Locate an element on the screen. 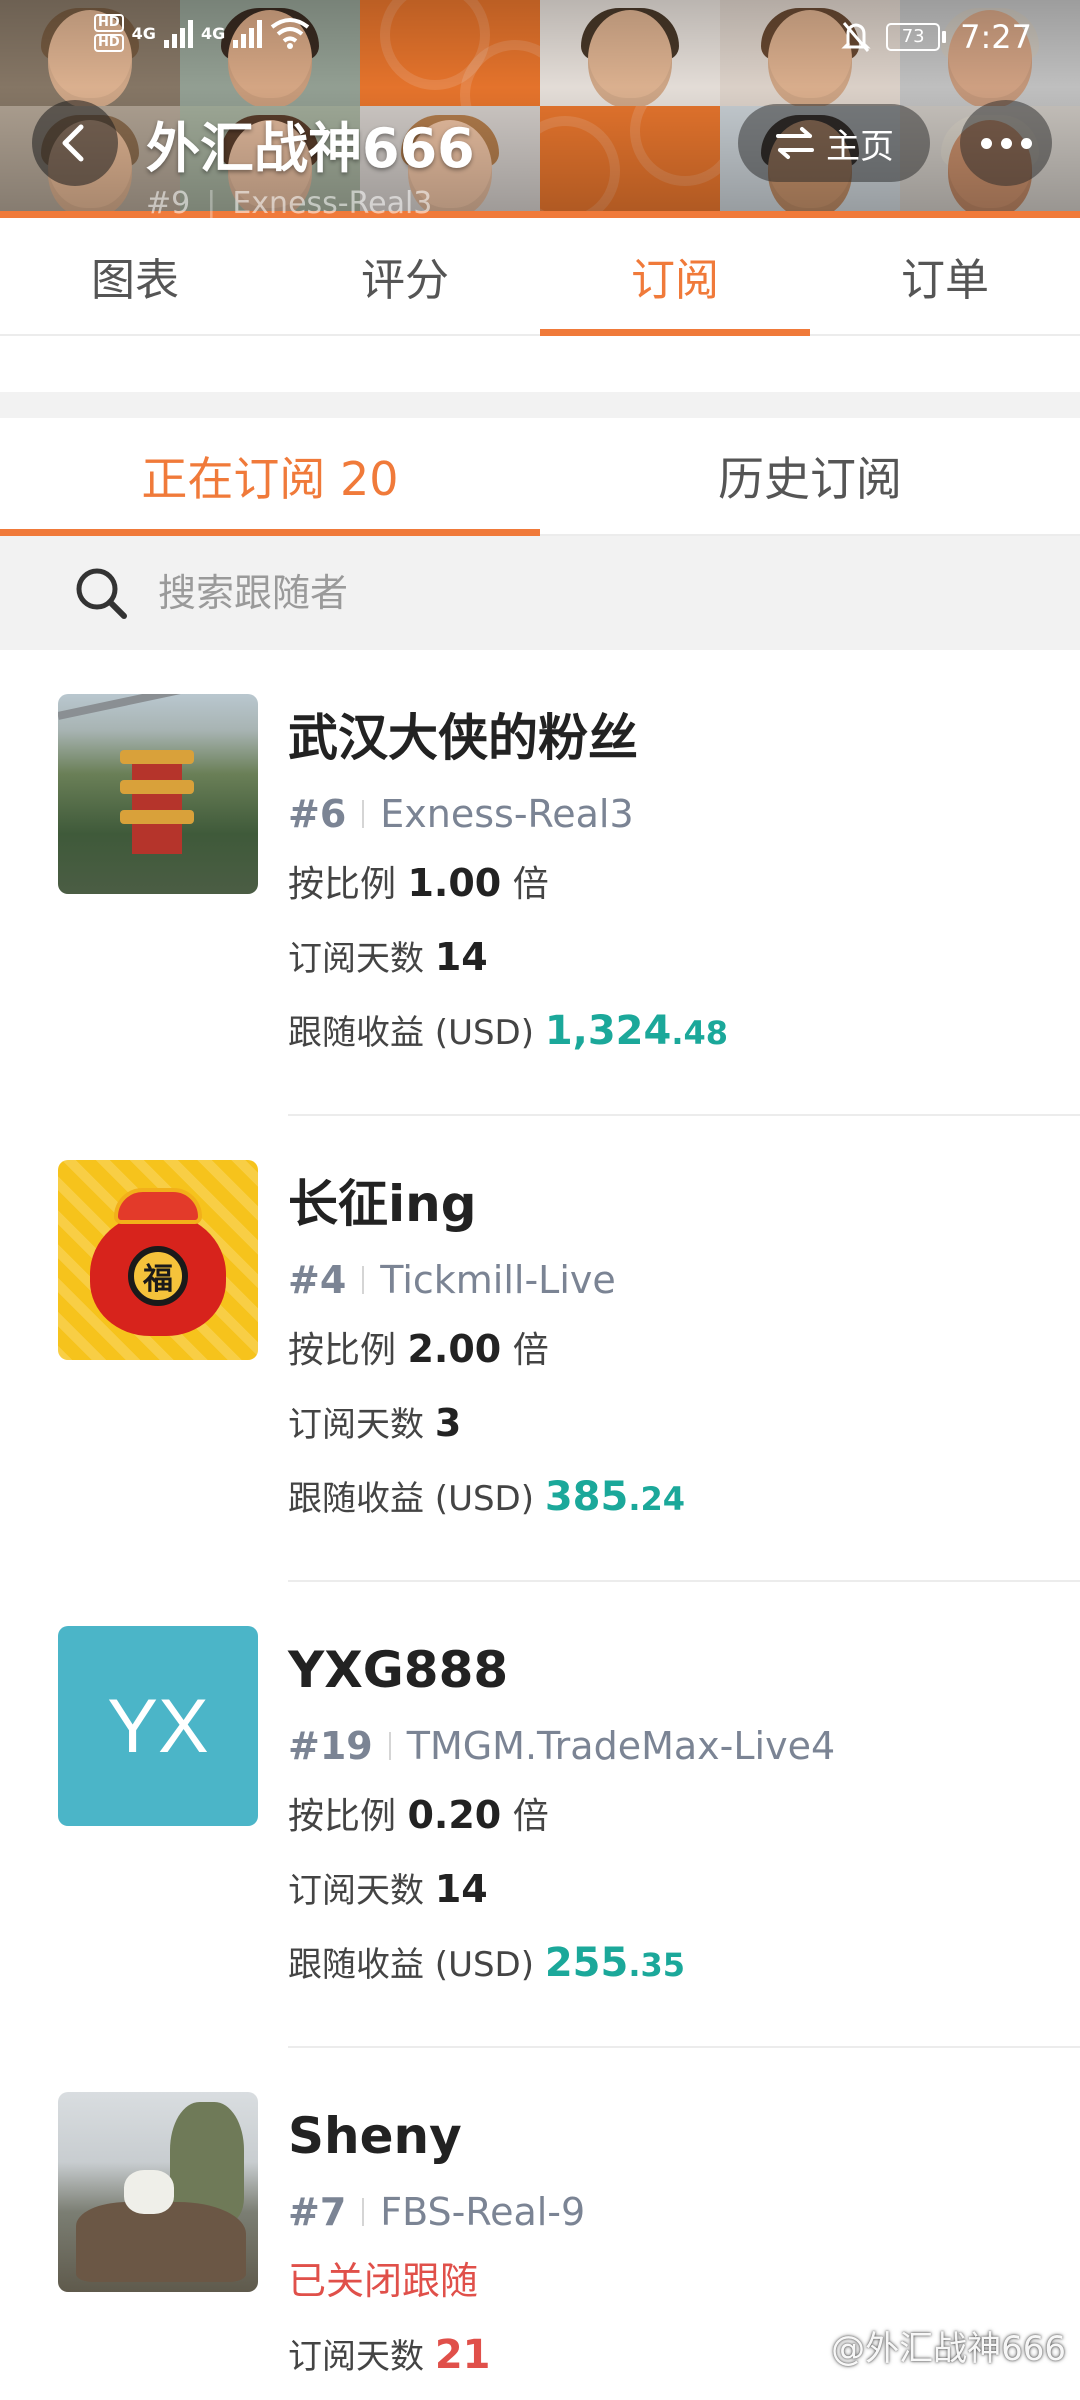  home-button: 主页 is located at coordinates (834, 143).